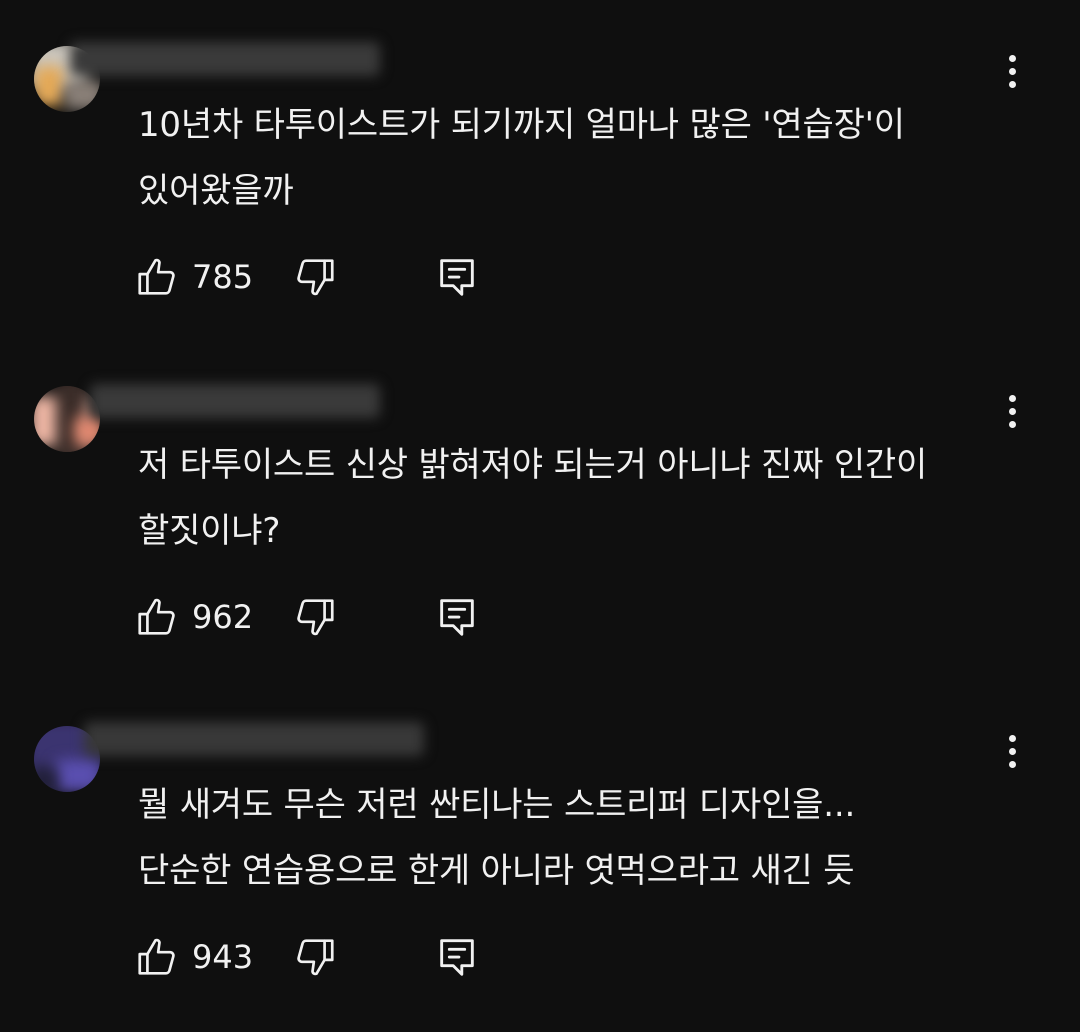 Image resolution: width=1080 pixels, height=1032 pixels. Describe the element at coordinates (223, 957) in the screenshot. I see `like-count: 943` at that location.